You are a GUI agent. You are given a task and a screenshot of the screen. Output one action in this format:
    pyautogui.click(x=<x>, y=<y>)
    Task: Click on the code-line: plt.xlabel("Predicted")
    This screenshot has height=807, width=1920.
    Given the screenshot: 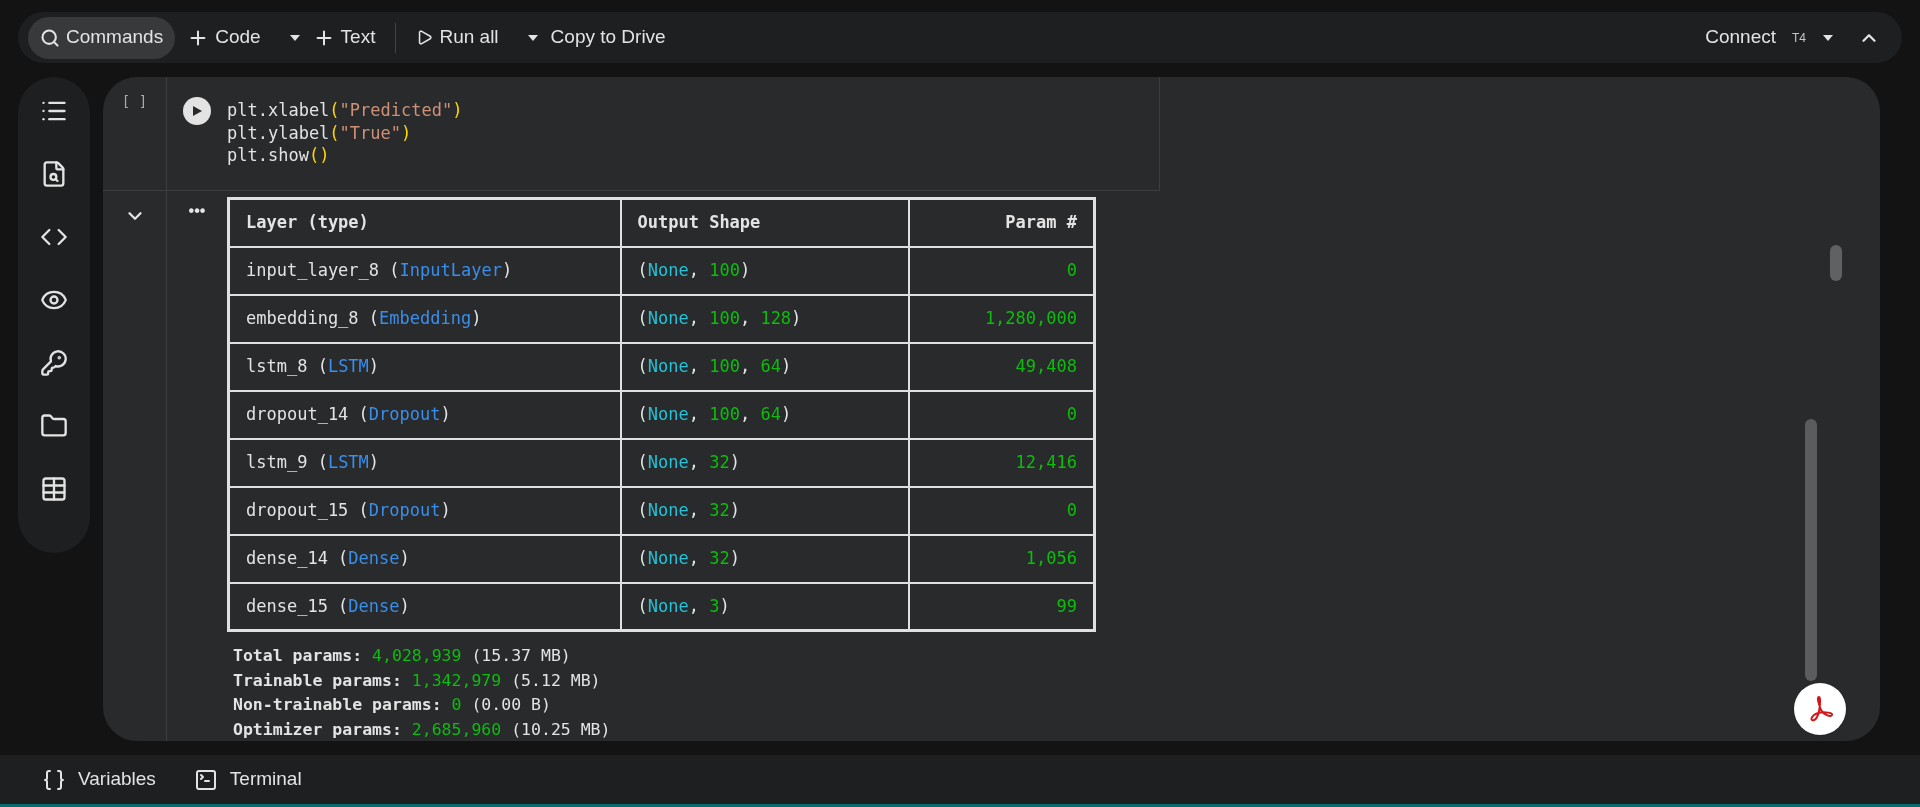 What is the action you would take?
    pyautogui.click(x=345, y=110)
    